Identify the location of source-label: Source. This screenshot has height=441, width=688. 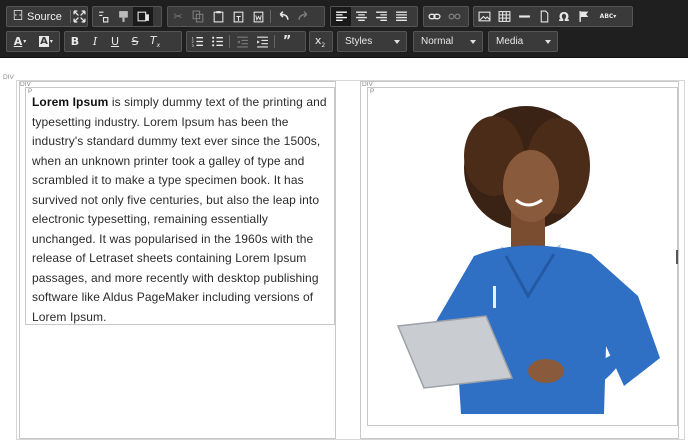
(44, 16).